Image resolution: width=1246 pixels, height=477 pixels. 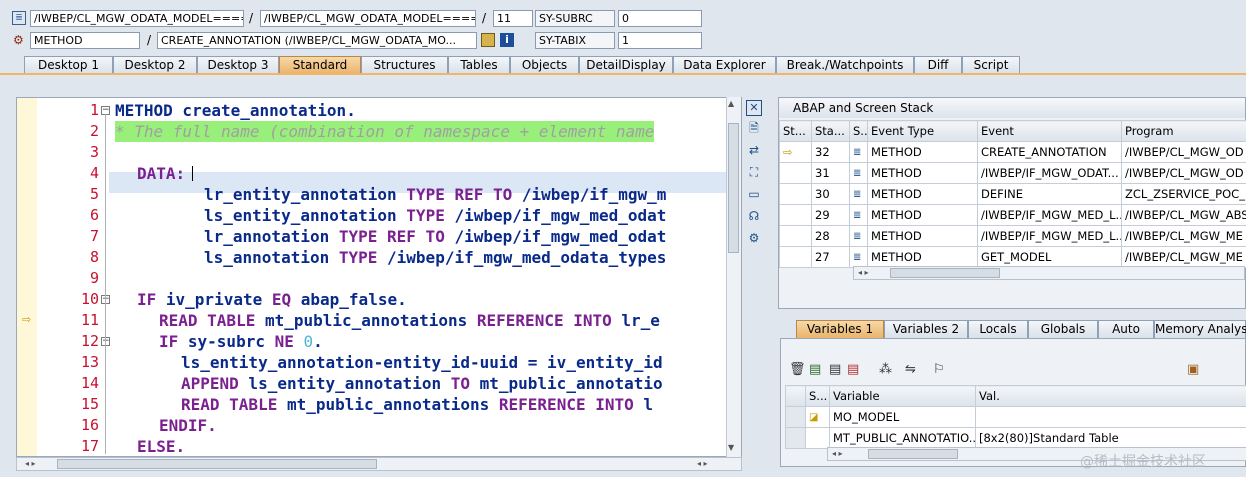 What do you see at coordinates (68, 65) in the screenshot?
I see `tab-desktop-1: Desktop 1` at bounding box center [68, 65].